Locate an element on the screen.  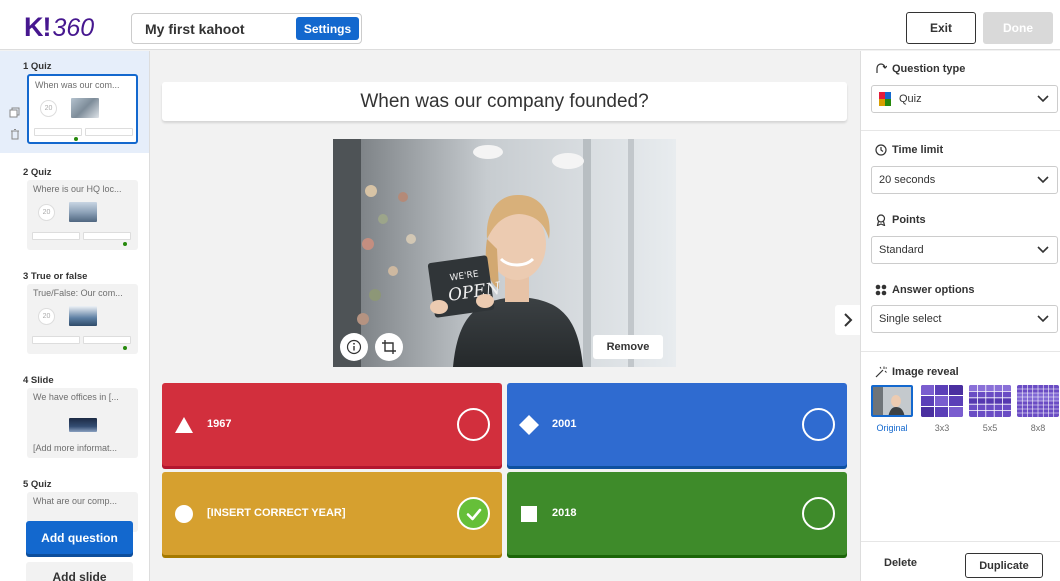
answer-options-select: Single select is located at coordinates (964, 319).